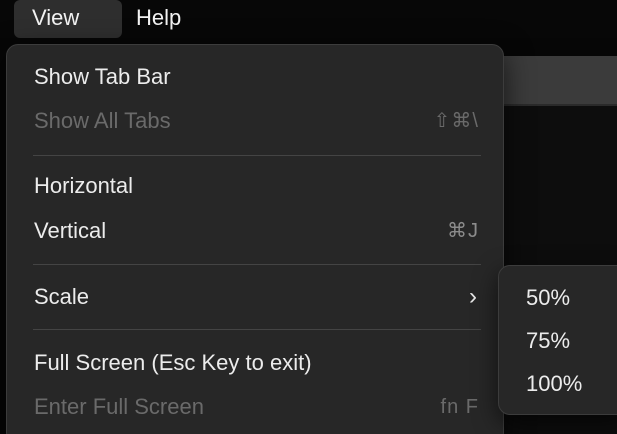 The width and height of the screenshot is (617, 434). I want to click on menu-item-enter-full-screen: Enter Full Screen fn F, so click(255, 407).